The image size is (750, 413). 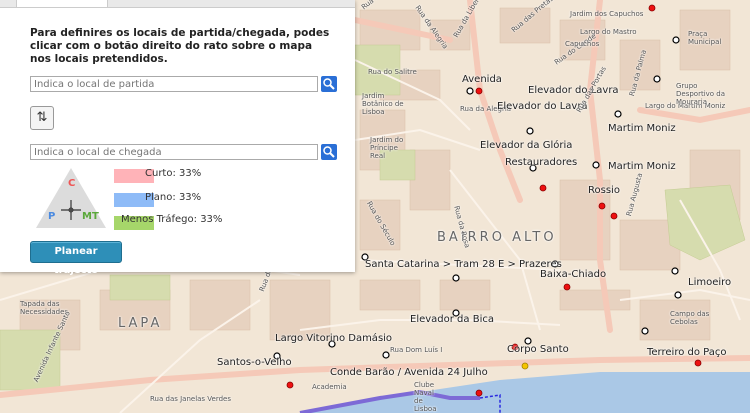 What do you see at coordinates (173, 197) in the screenshot?
I see `legend-flat: Plano: 33%` at bounding box center [173, 197].